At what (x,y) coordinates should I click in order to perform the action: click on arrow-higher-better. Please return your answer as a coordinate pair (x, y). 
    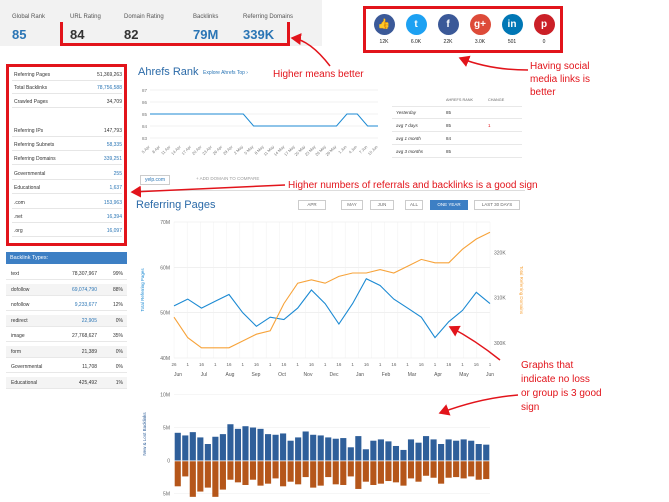
    Looking at the image, I should click on (310, 50).